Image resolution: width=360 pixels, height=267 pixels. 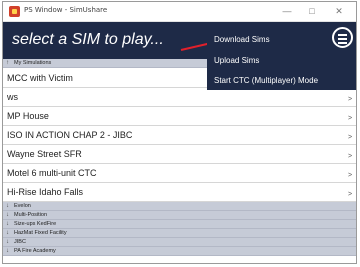 What do you see at coordinates (44, 154) in the screenshot?
I see `sim-name: Wayne Street SFR` at bounding box center [44, 154].